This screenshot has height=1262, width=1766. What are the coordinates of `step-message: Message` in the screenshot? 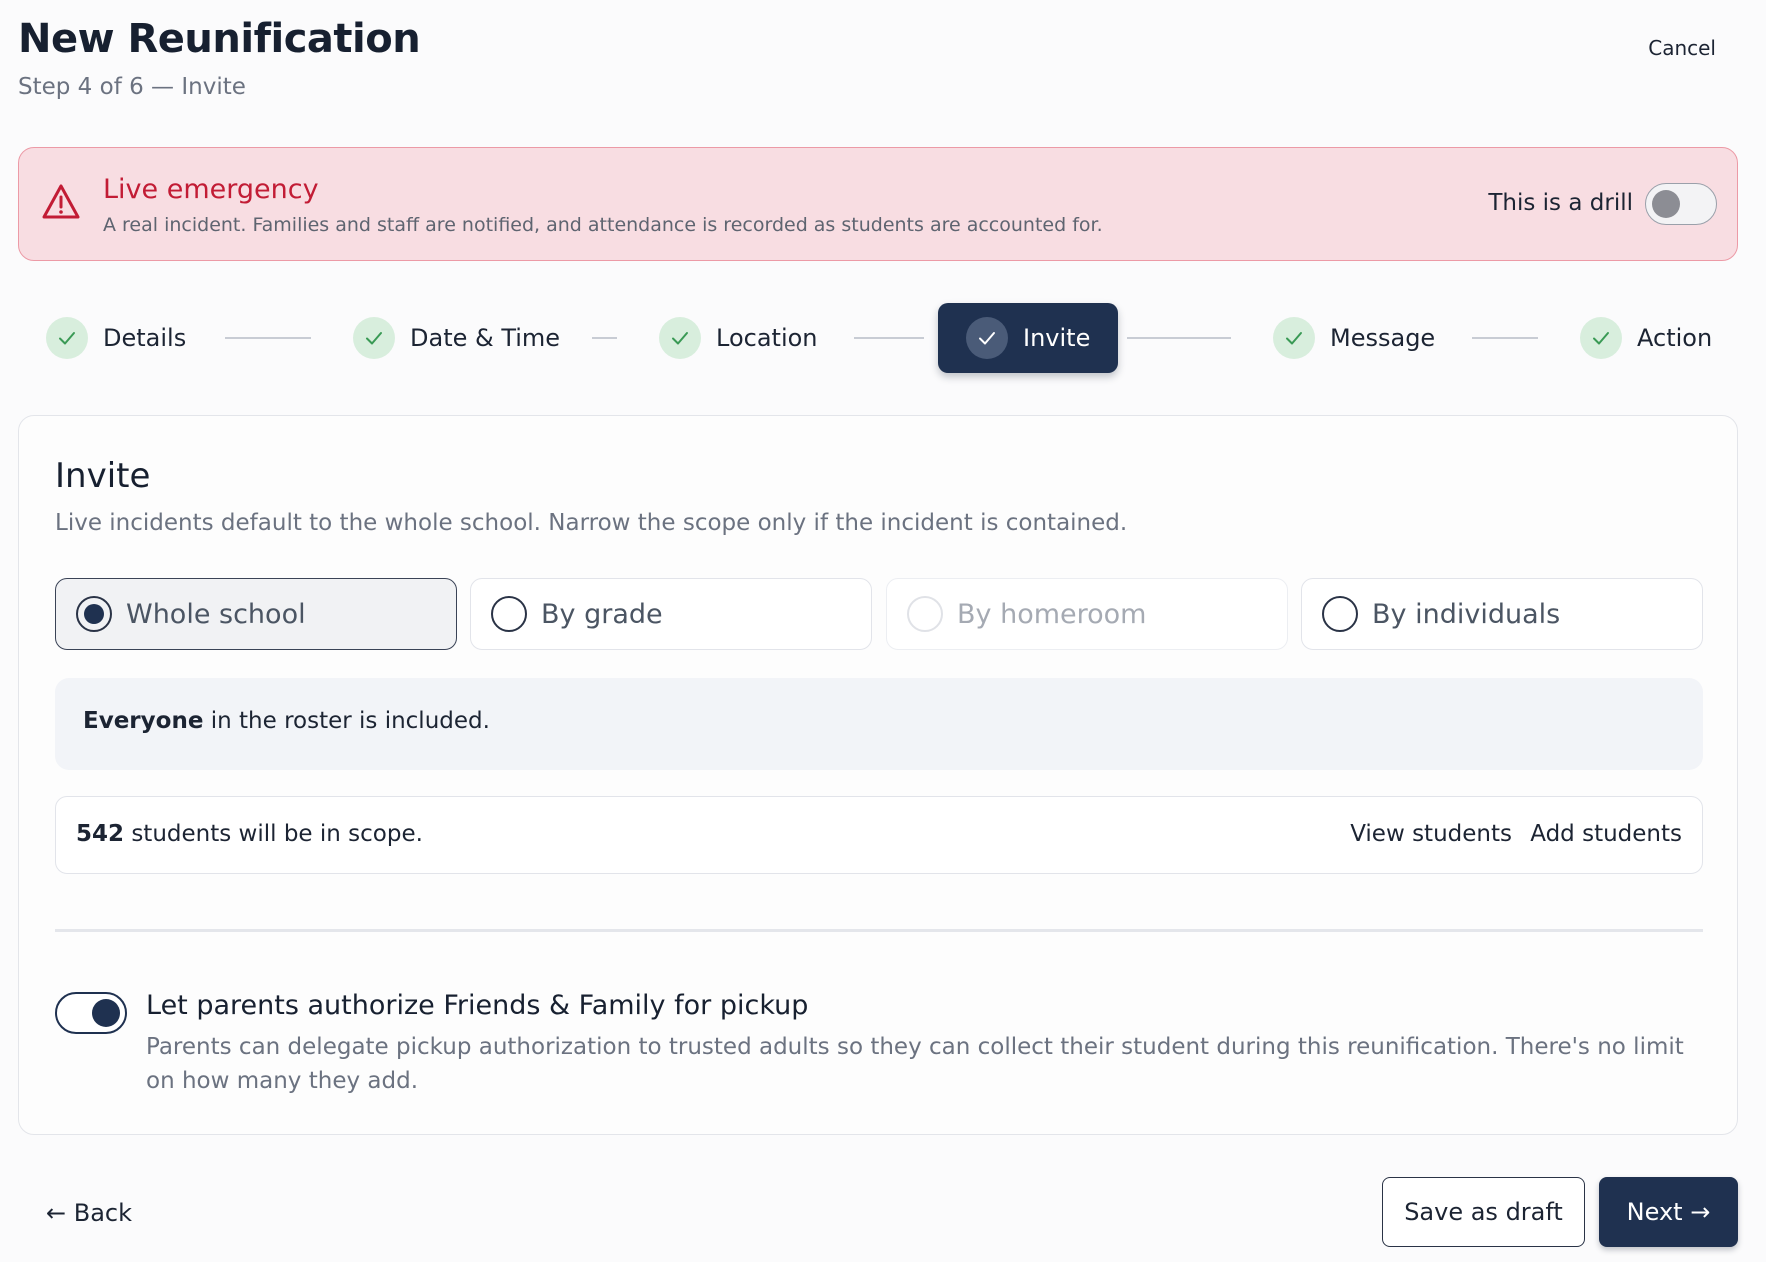 It's located at (1354, 338).